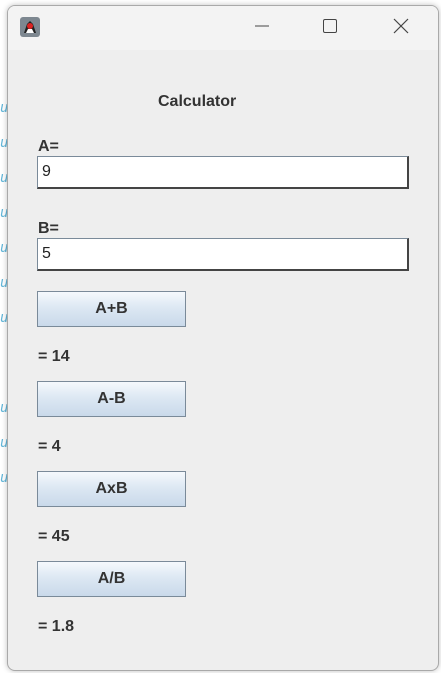 The height and width of the screenshot is (673, 441). I want to click on subtract-result: = 4, so click(49, 446).